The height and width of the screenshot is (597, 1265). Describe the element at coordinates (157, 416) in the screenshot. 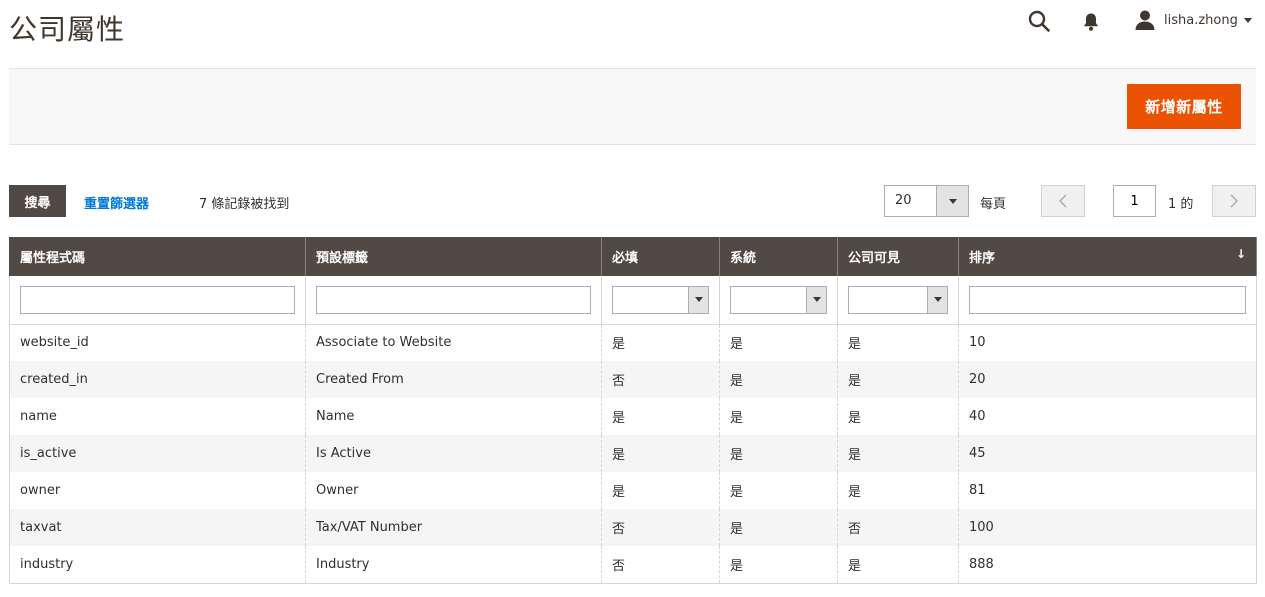

I see `cell-attribute-code: name` at that location.